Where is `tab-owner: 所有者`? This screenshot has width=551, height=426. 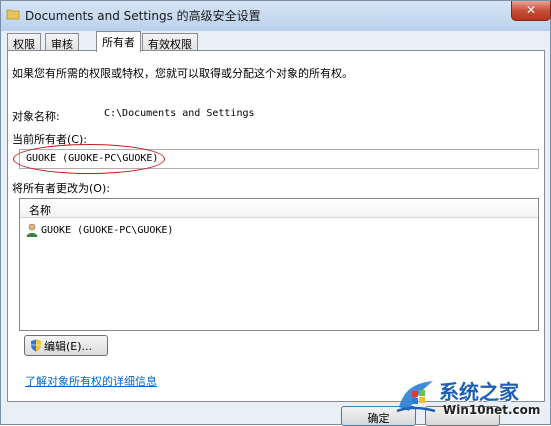
tab-owner: 所有者 is located at coordinates (118, 41).